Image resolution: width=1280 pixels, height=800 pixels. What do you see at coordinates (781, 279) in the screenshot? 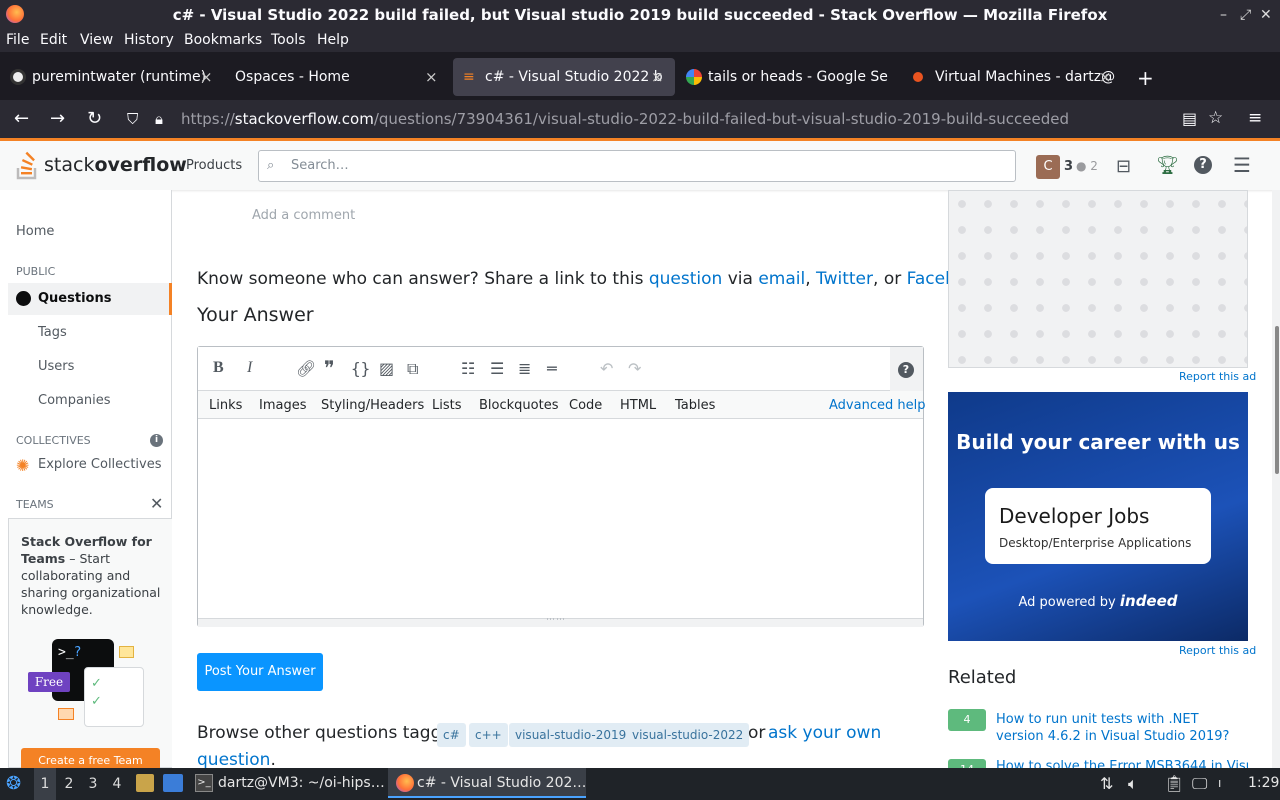
I see `share-email-link: email` at bounding box center [781, 279].